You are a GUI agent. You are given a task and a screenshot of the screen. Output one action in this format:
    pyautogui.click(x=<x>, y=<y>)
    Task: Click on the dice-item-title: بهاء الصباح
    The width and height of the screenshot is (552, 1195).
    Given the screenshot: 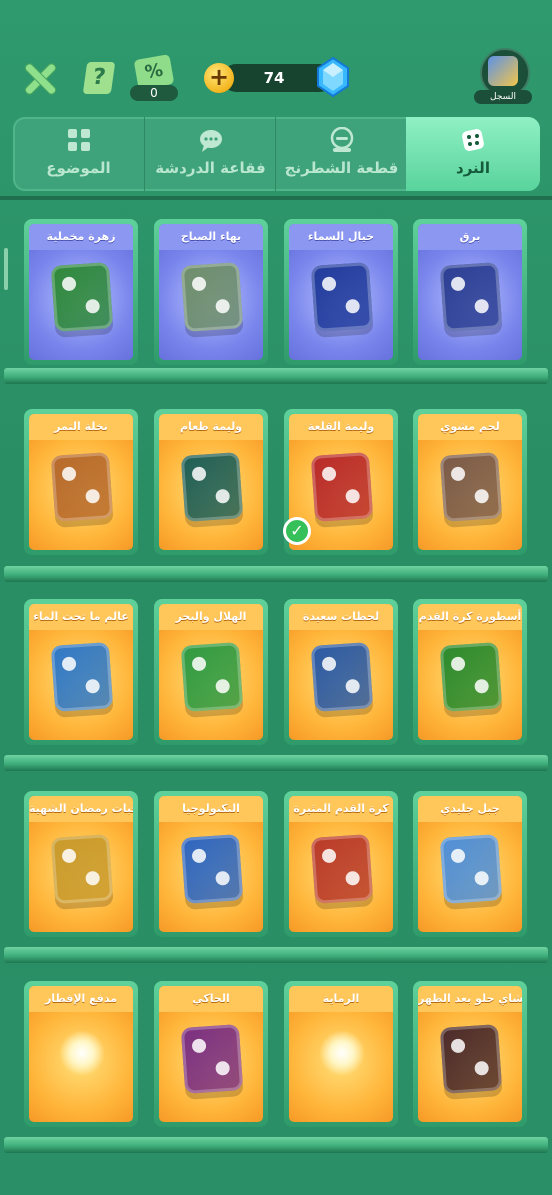 What is the action you would take?
    pyautogui.click(x=211, y=237)
    